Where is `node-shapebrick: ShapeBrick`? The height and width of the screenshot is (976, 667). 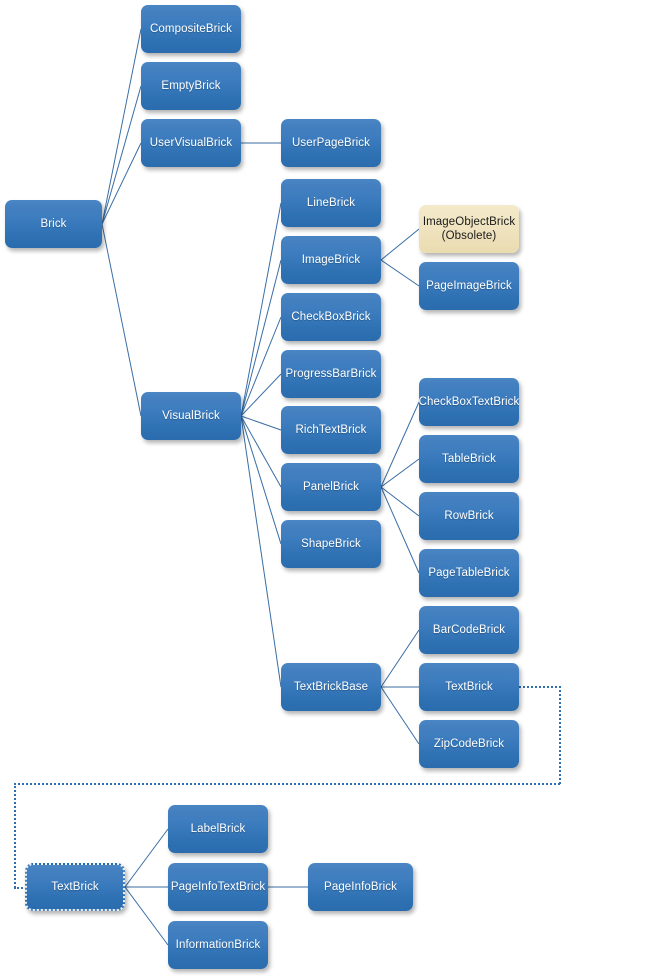
node-shapebrick: ShapeBrick is located at coordinates (331, 544).